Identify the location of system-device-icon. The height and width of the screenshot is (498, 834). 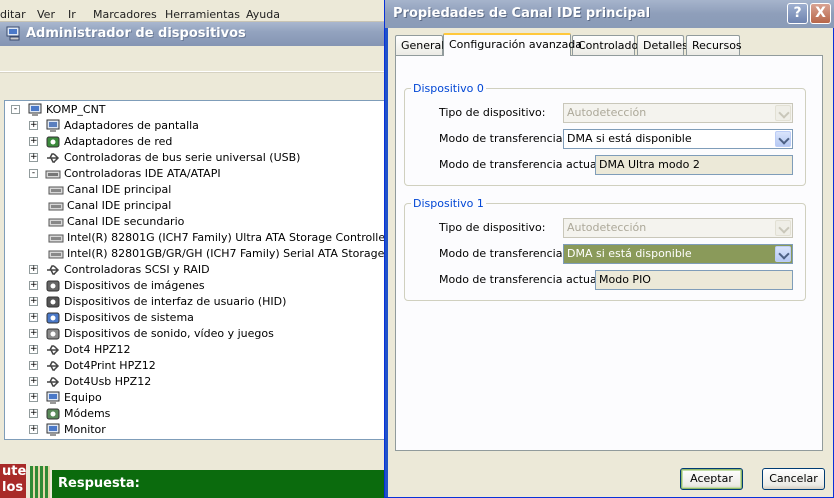
(53, 318).